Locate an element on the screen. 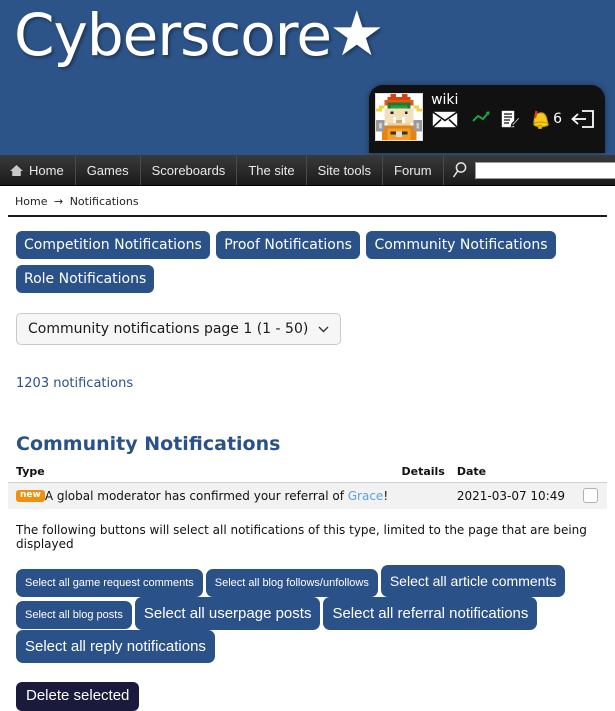 This screenshot has width=615, height=711. tab-role-notifications: Role Notifications is located at coordinates (85, 279).